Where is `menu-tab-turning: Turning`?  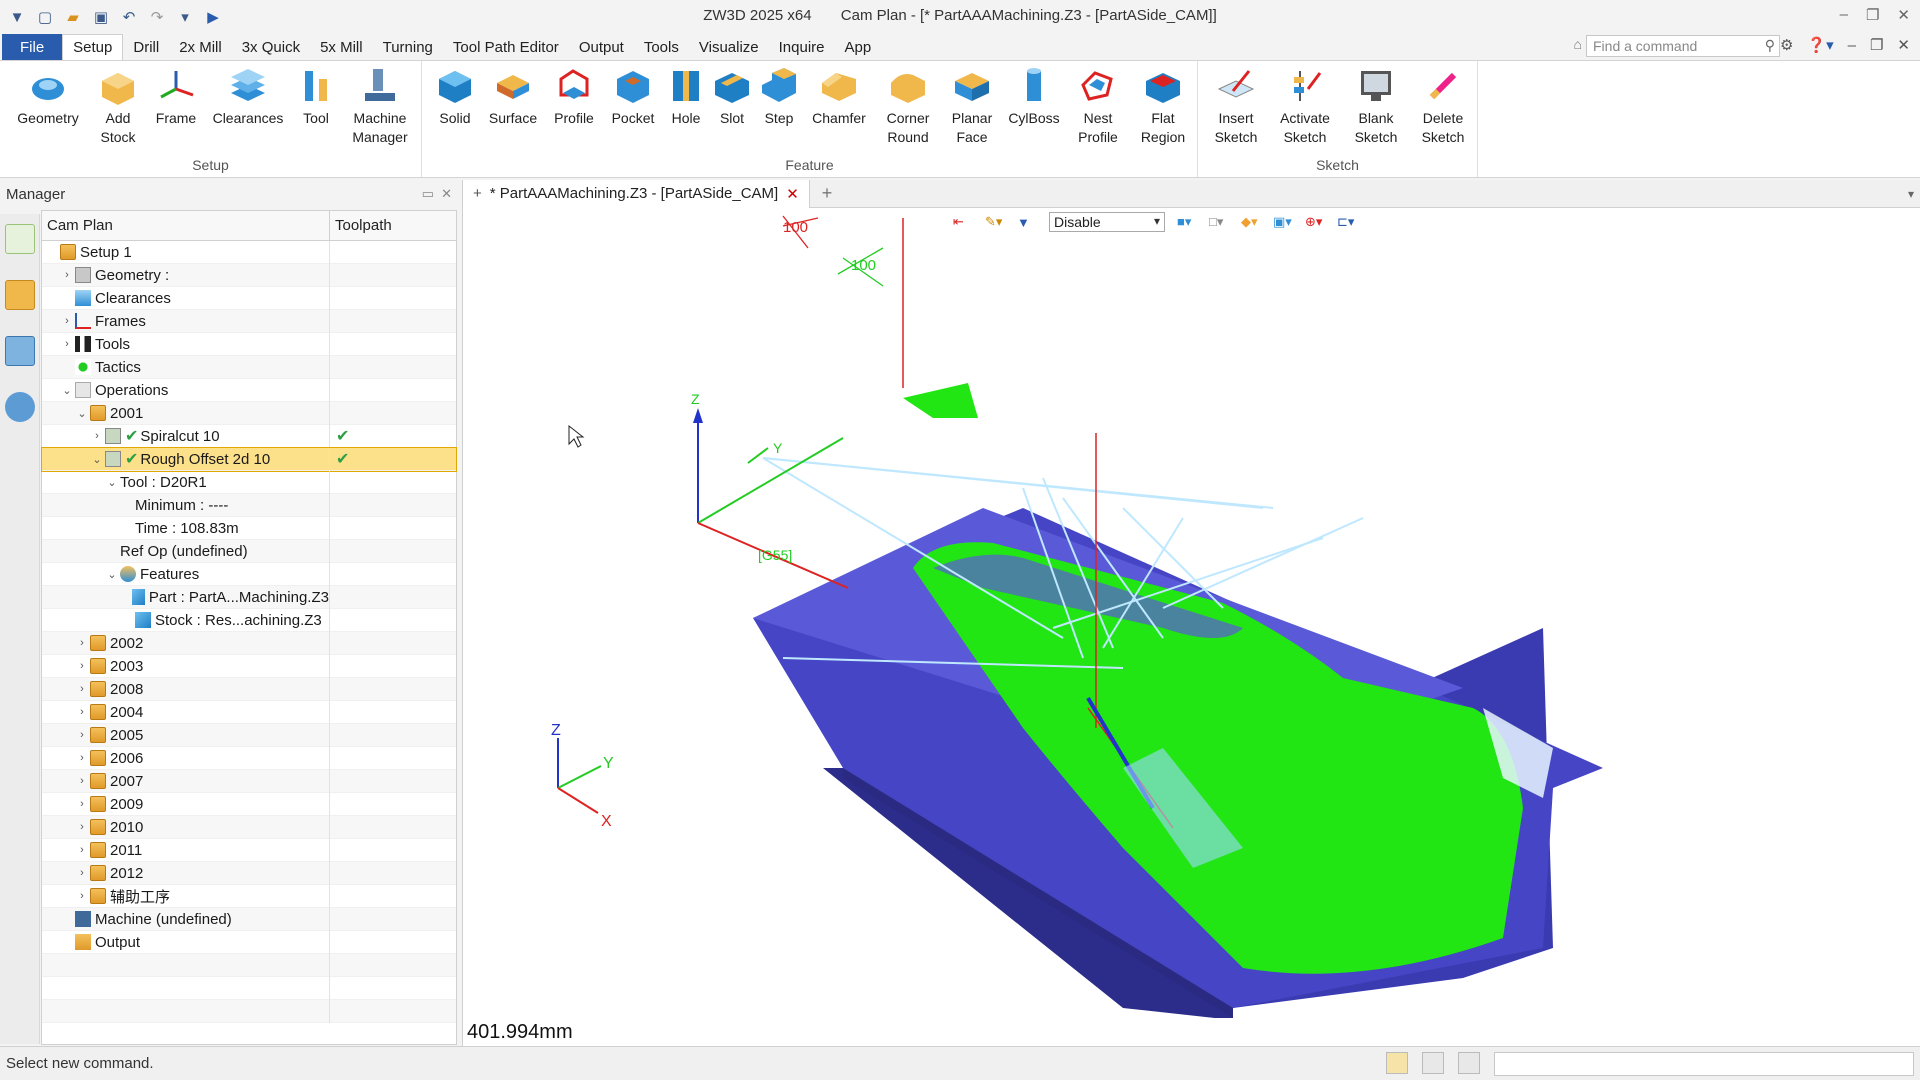
menu-tab-turning: Turning is located at coordinates (408, 47).